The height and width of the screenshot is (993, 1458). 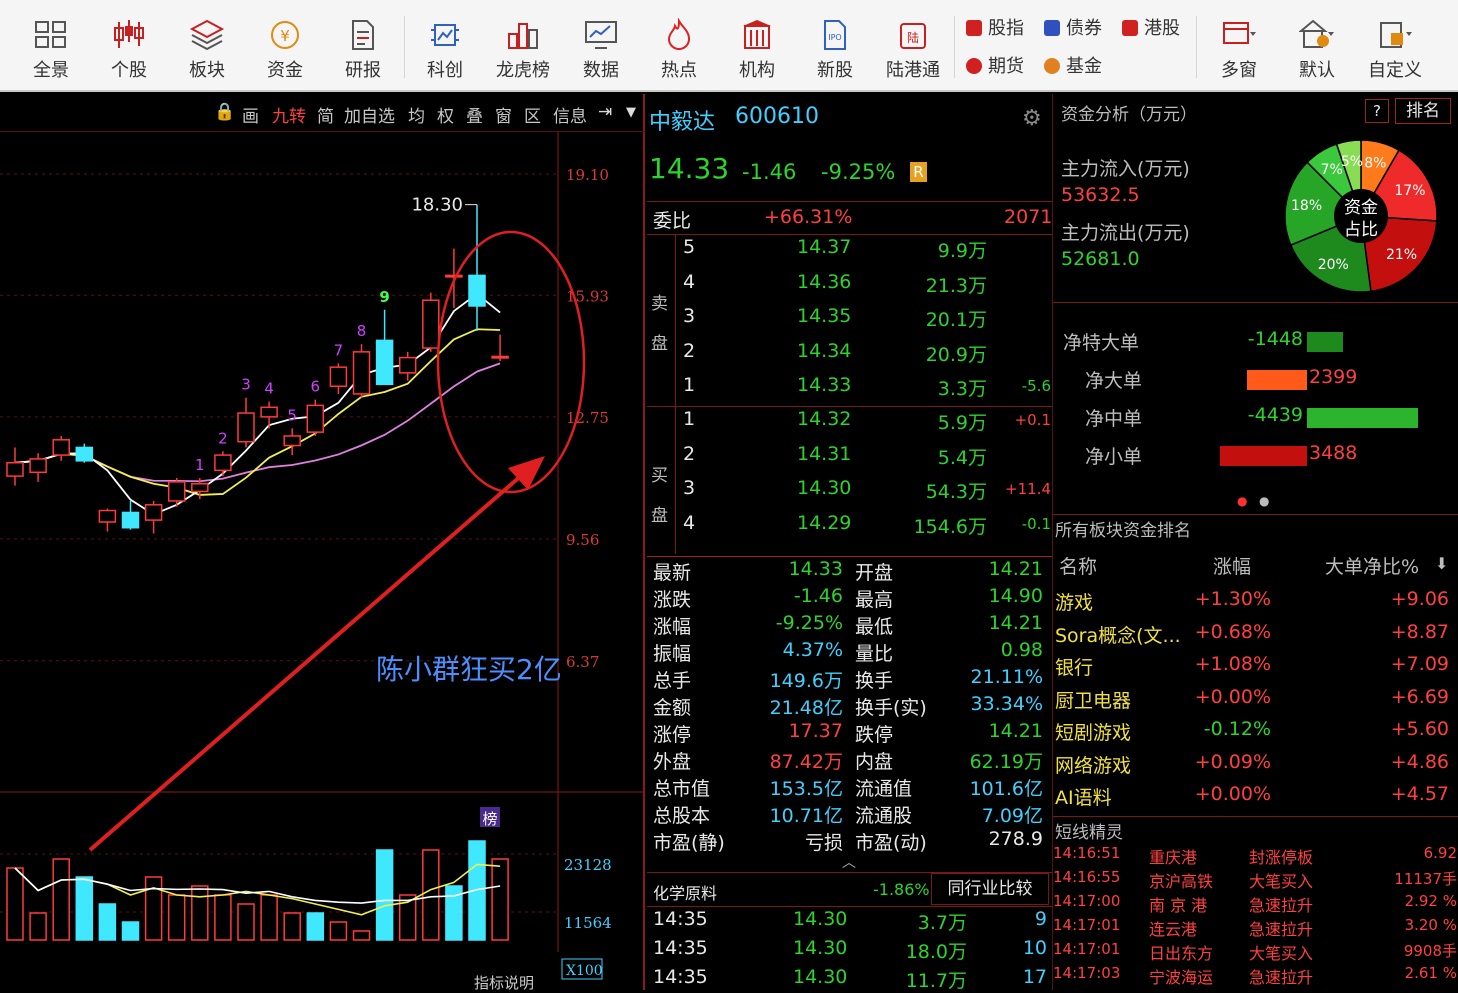 I want to click on compare-industry-button: 同行业比较, so click(x=990, y=889).